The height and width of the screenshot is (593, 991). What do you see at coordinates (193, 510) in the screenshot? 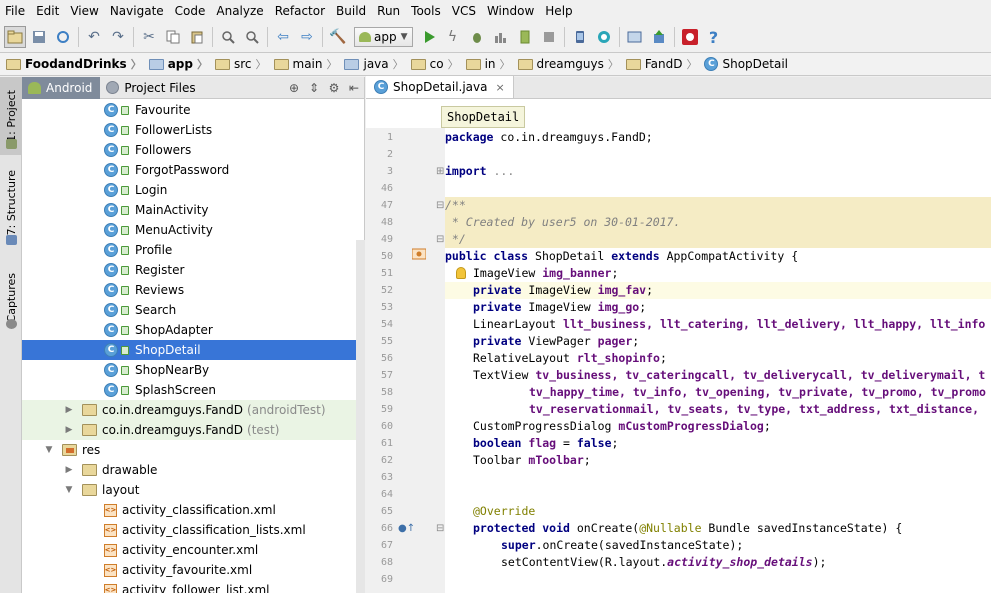
I see `tree-item-xml-classification: <> activity_classification.xml` at bounding box center [193, 510].